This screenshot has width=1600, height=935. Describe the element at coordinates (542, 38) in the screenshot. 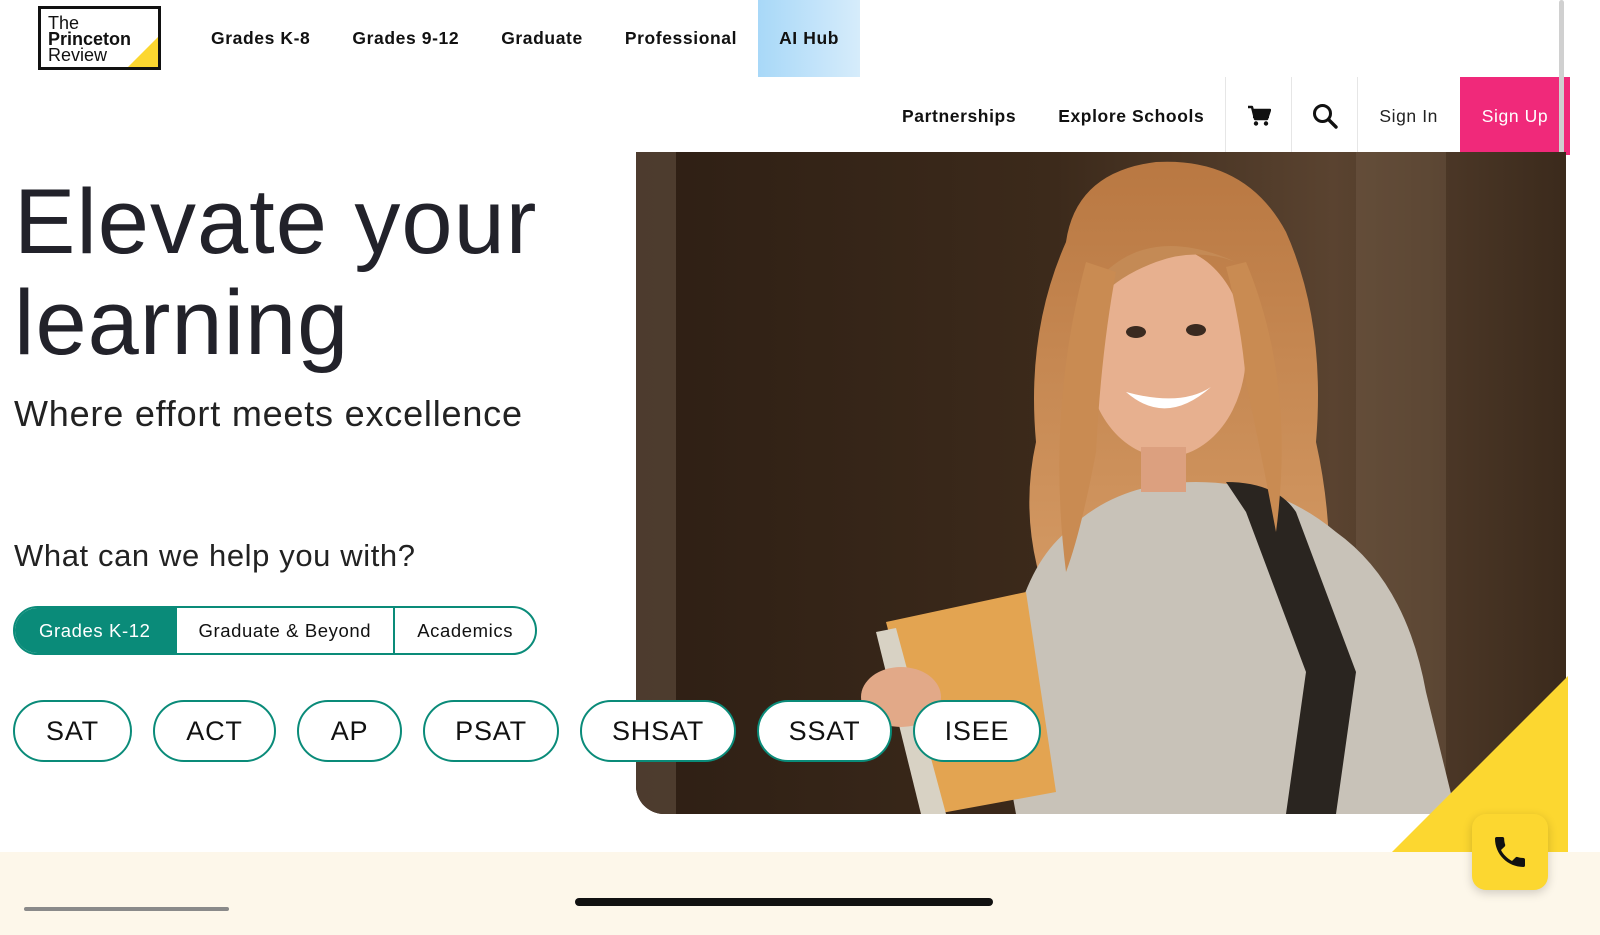

I see `nav-graduate: Graduate` at that location.